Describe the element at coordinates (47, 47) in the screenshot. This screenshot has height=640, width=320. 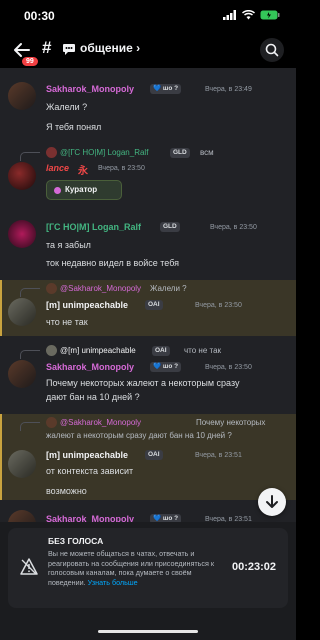
I see `hash-icon: #` at that location.